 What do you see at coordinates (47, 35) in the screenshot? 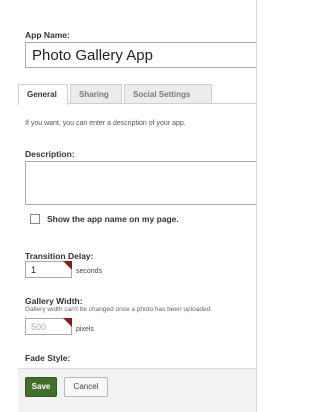
I see `app-name-label: App Name:` at bounding box center [47, 35].